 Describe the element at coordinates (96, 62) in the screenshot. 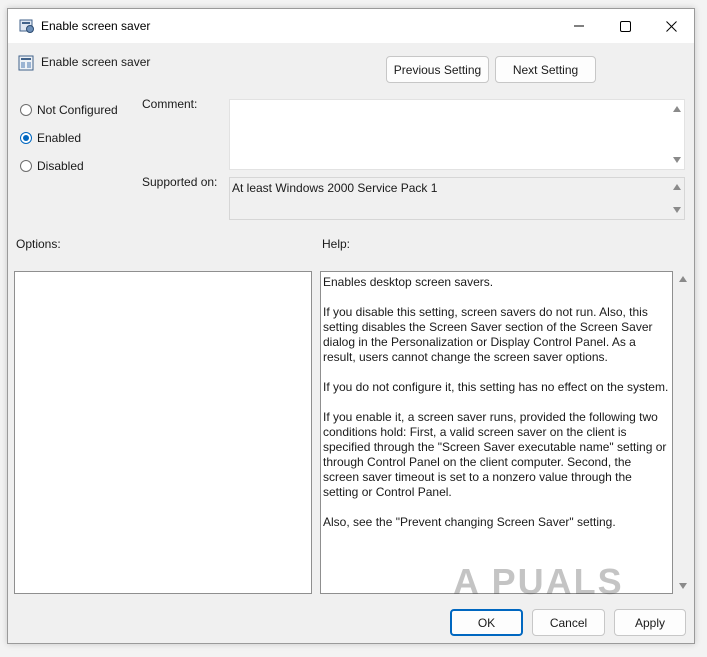

I see `setting-title: Enable screen saver` at that location.